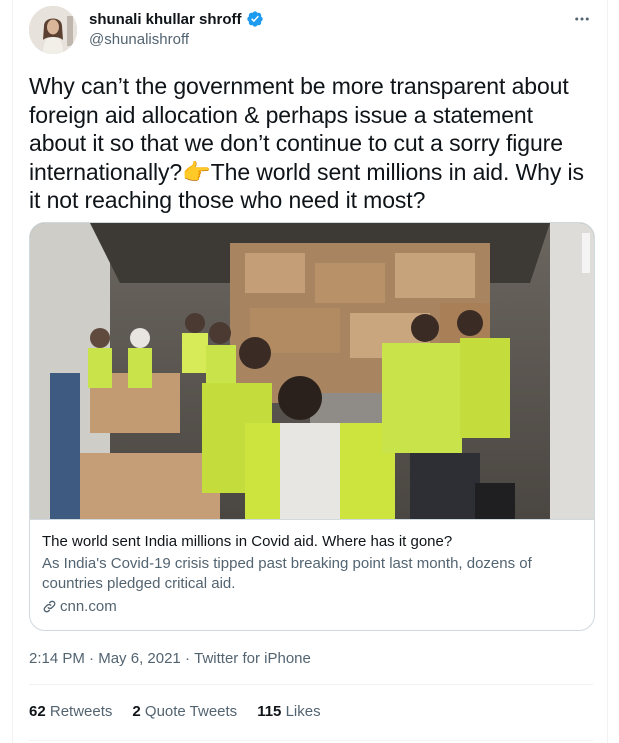  I want to click on quote-tweets-count: 2, so click(138, 711).